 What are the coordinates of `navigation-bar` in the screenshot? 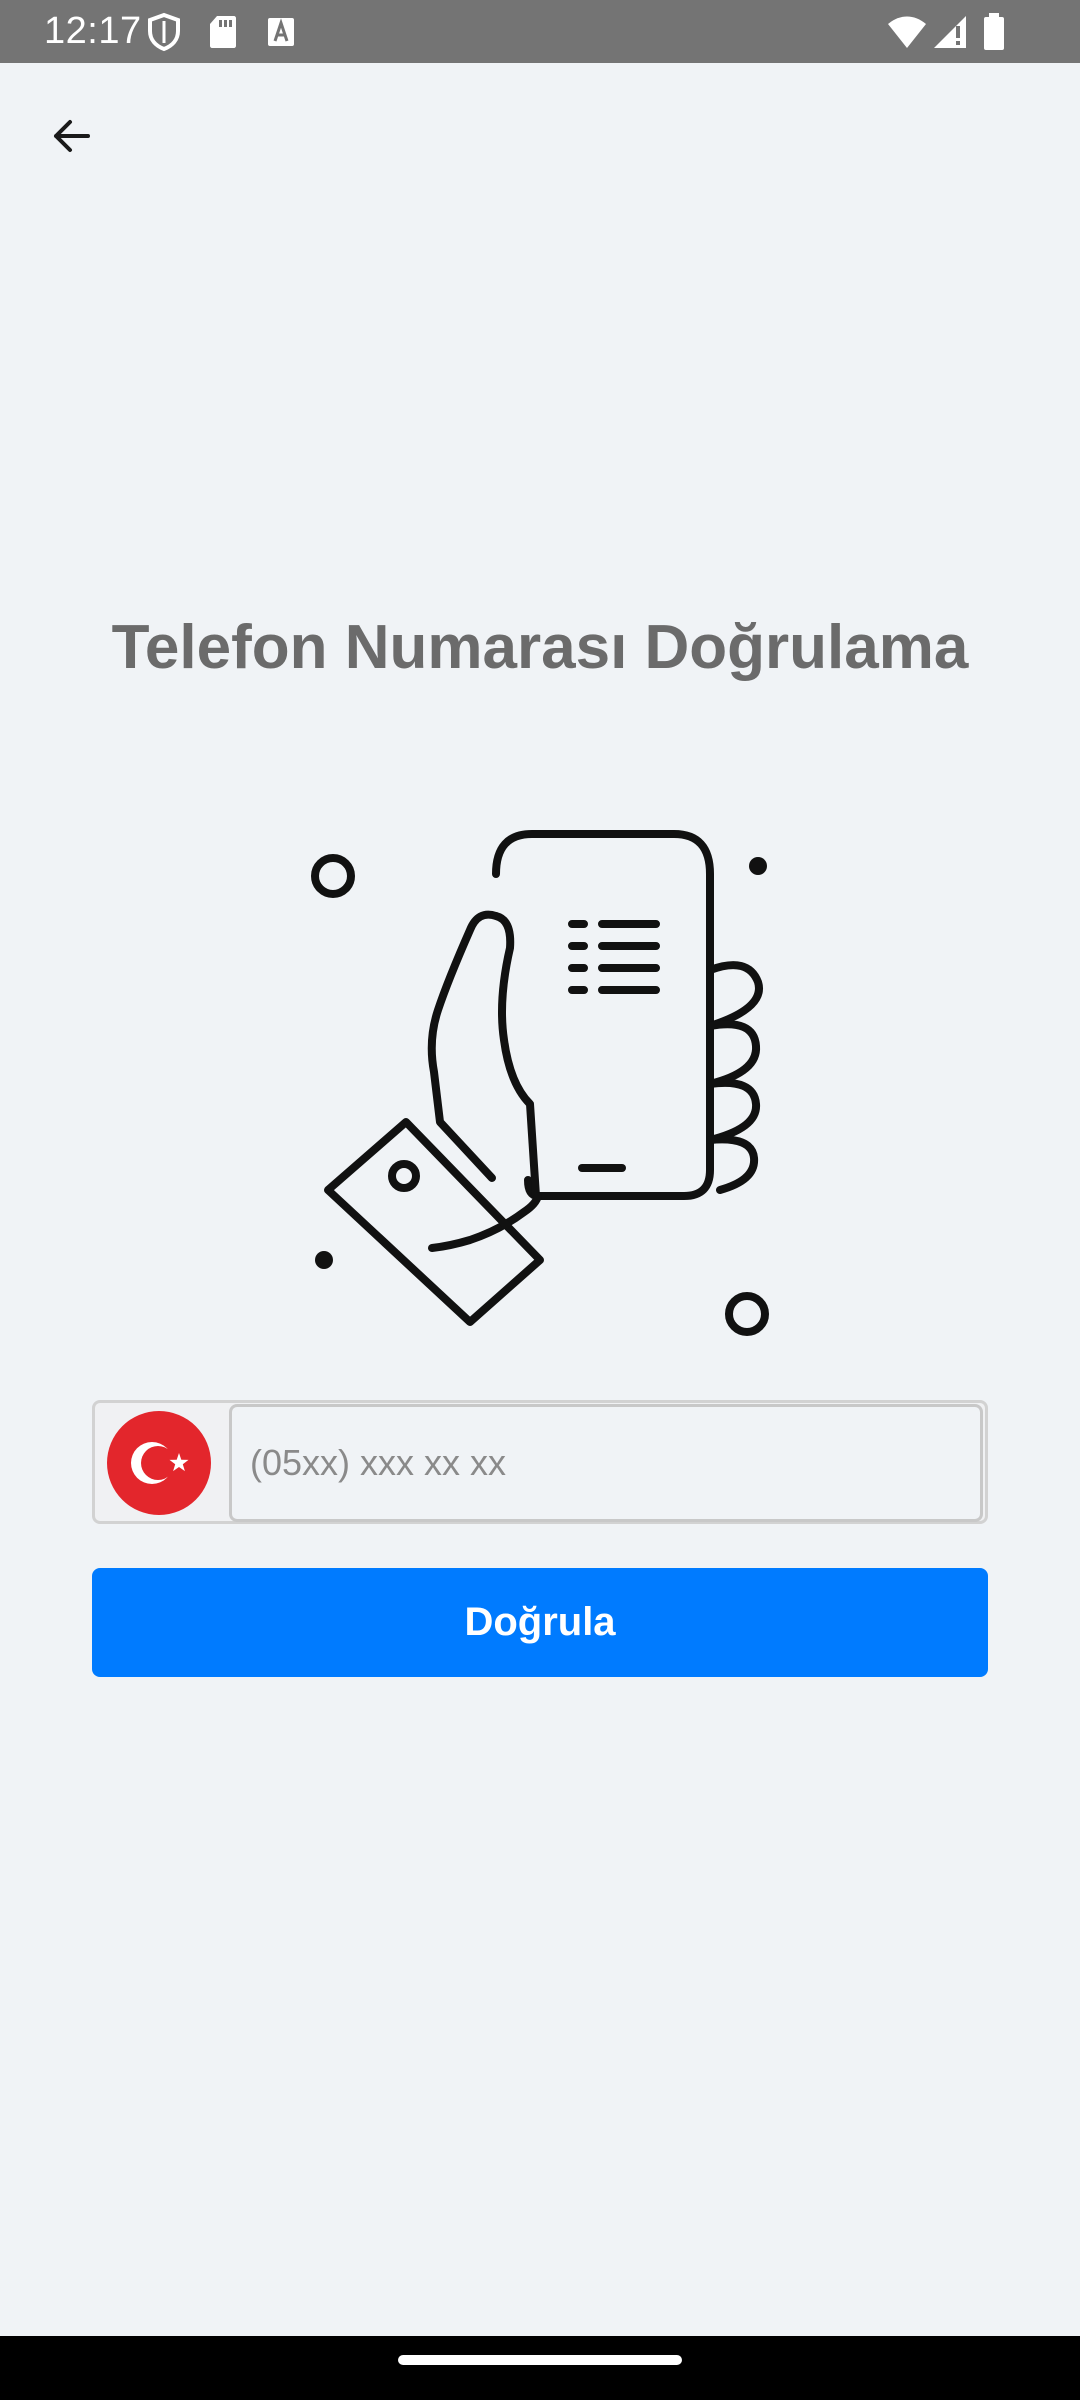 It's located at (540, 2368).